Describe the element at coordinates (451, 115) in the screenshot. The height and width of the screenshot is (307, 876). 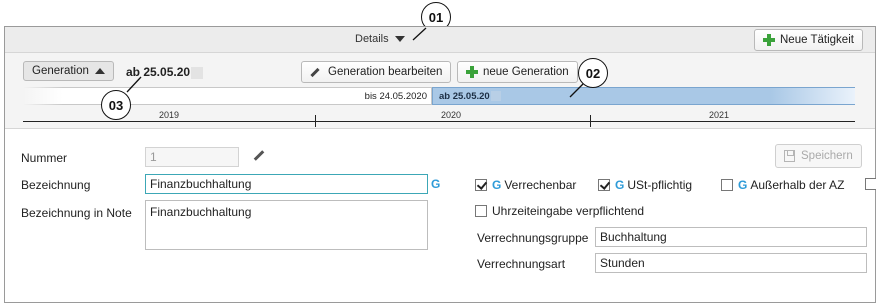
I see `year-label-2020: 2020` at that location.